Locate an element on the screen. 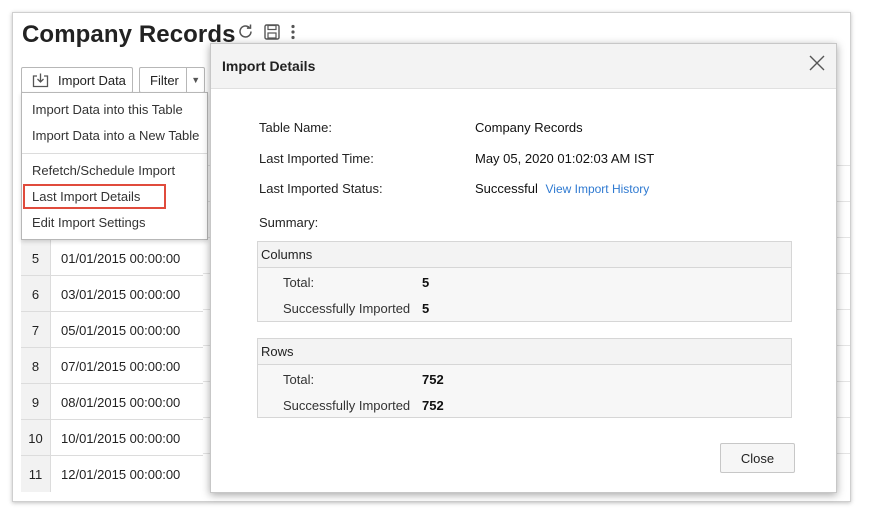  import-icon is located at coordinates (40, 80).